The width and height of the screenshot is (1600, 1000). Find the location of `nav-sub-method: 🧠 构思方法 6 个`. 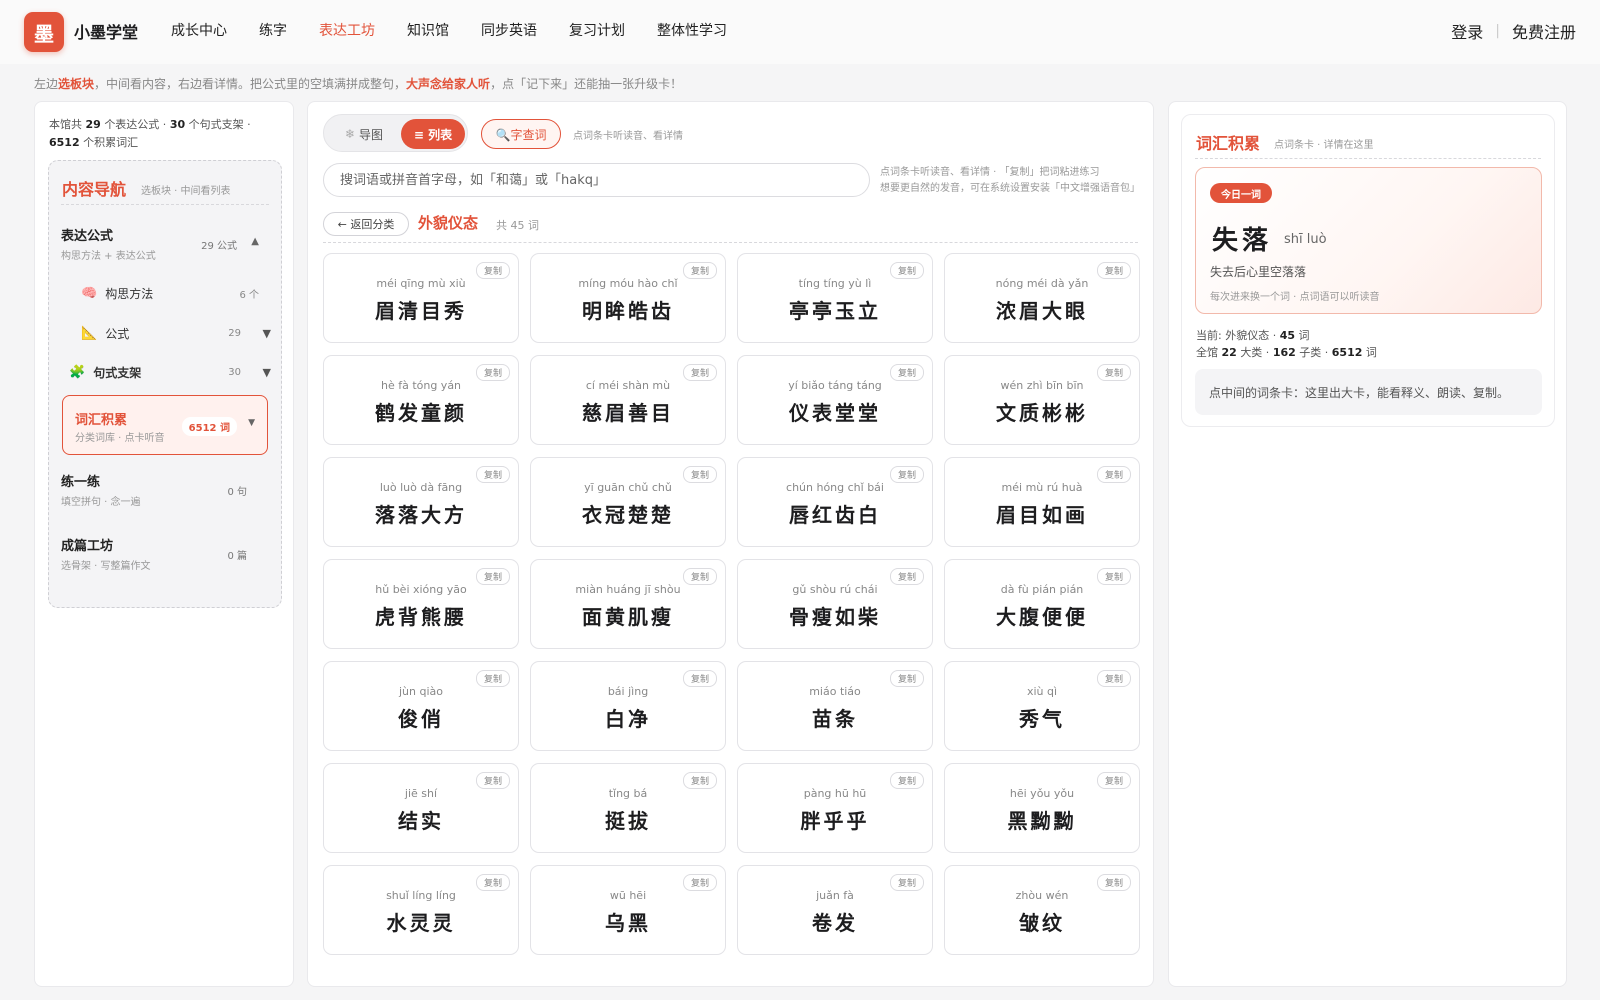

nav-sub-method: 🧠 构思方法 6 个 is located at coordinates (176, 293).